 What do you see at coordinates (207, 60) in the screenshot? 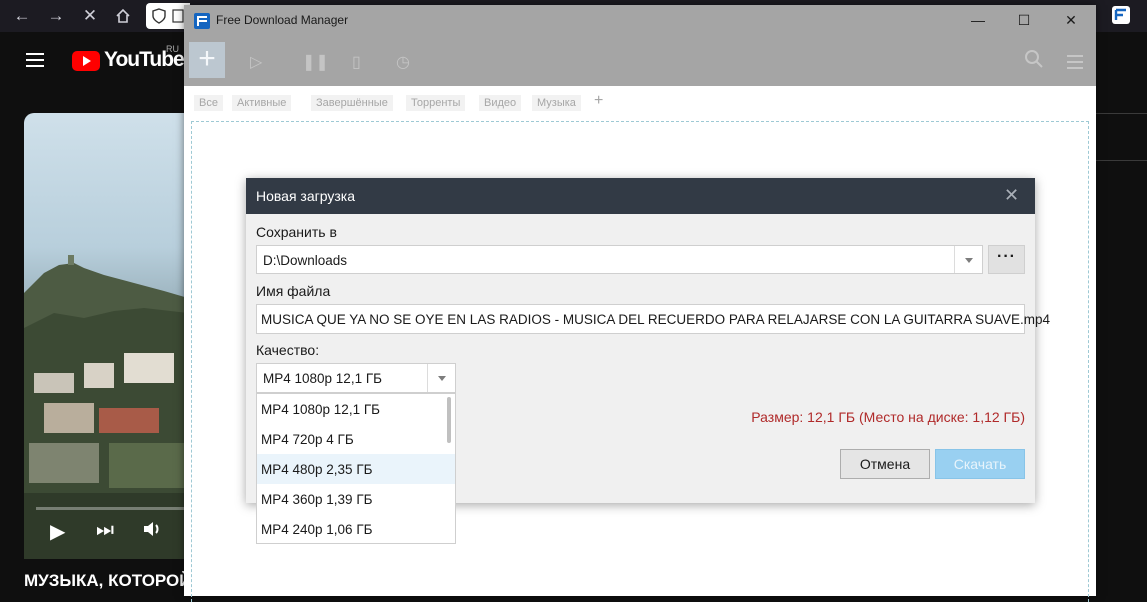
I see `add-download-button: +` at bounding box center [207, 60].